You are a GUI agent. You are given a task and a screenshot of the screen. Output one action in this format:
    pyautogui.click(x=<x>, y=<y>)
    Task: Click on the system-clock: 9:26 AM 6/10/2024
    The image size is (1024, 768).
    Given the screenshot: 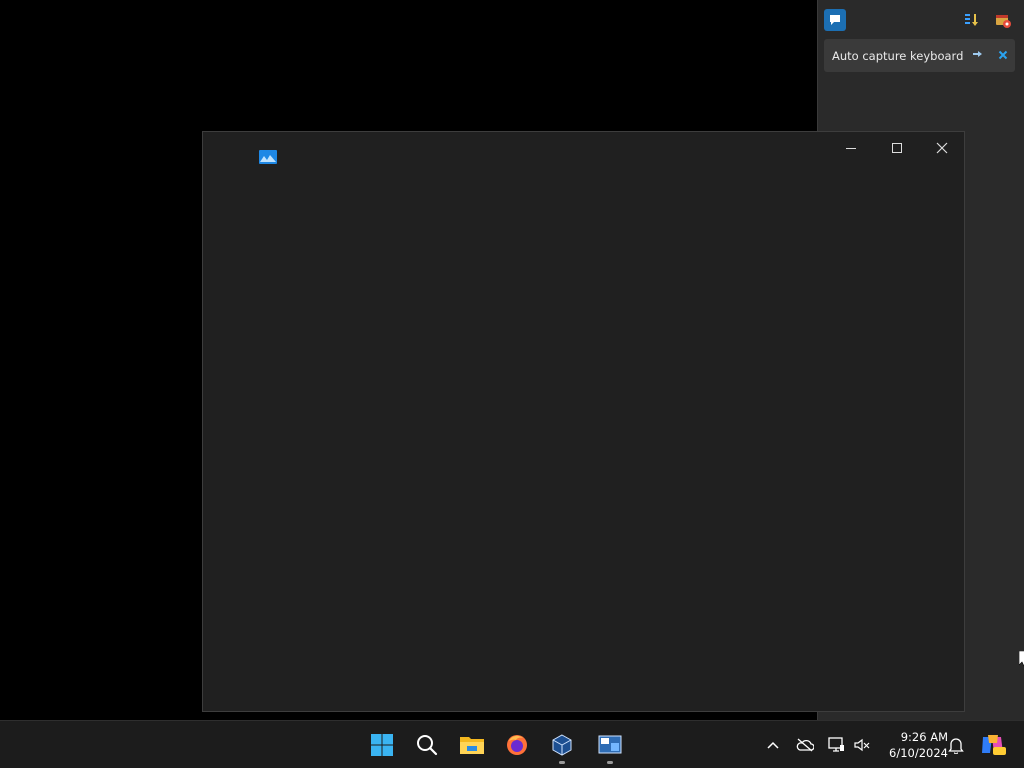 What is the action you would take?
    pyautogui.click(x=913, y=745)
    